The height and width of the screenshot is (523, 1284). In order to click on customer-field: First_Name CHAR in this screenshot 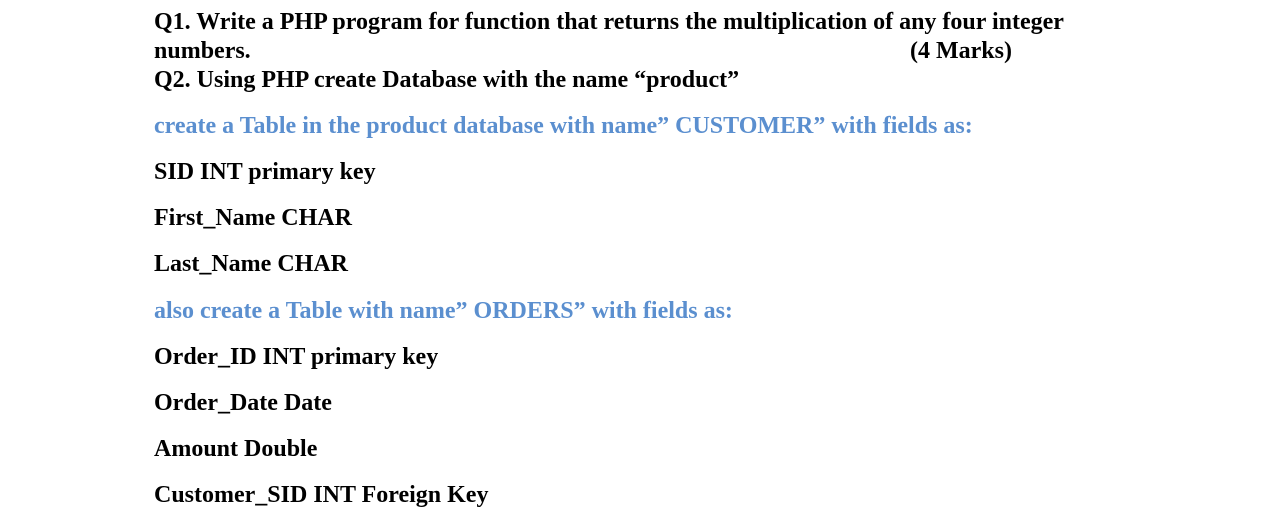, I will do `click(253, 218)`.